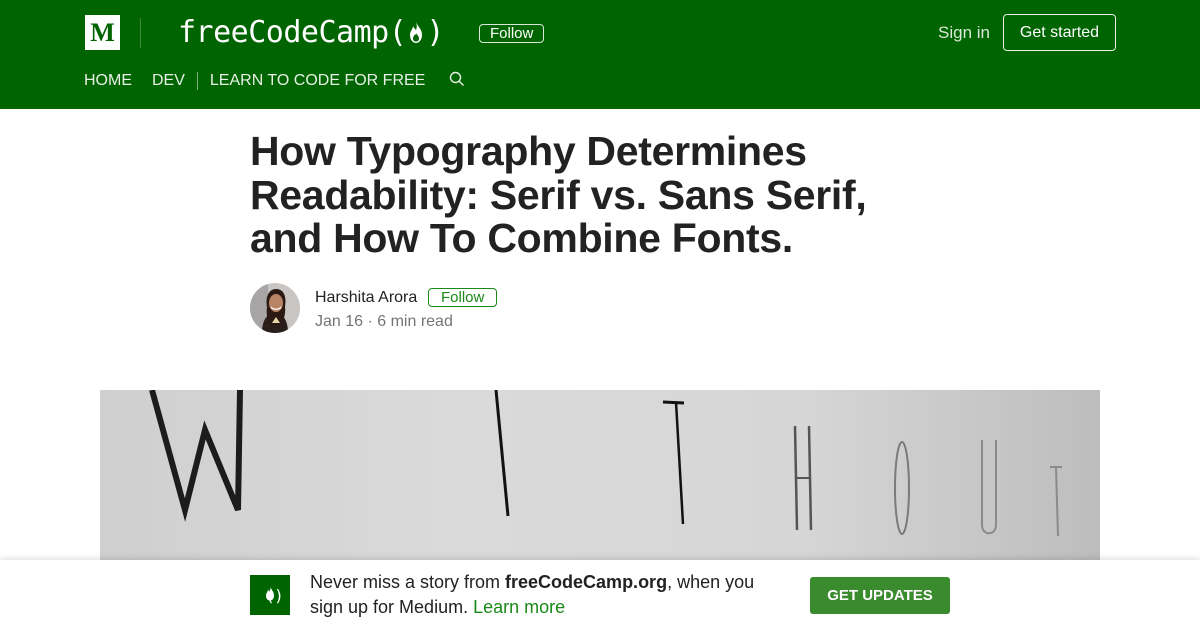 The height and width of the screenshot is (630, 1200). Describe the element at coordinates (275, 308) in the screenshot. I see `author-avatar` at that location.